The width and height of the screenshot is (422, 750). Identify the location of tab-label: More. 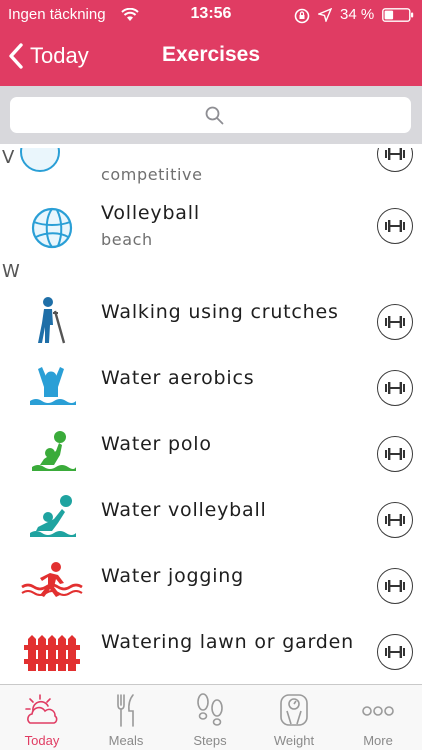
(378, 740).